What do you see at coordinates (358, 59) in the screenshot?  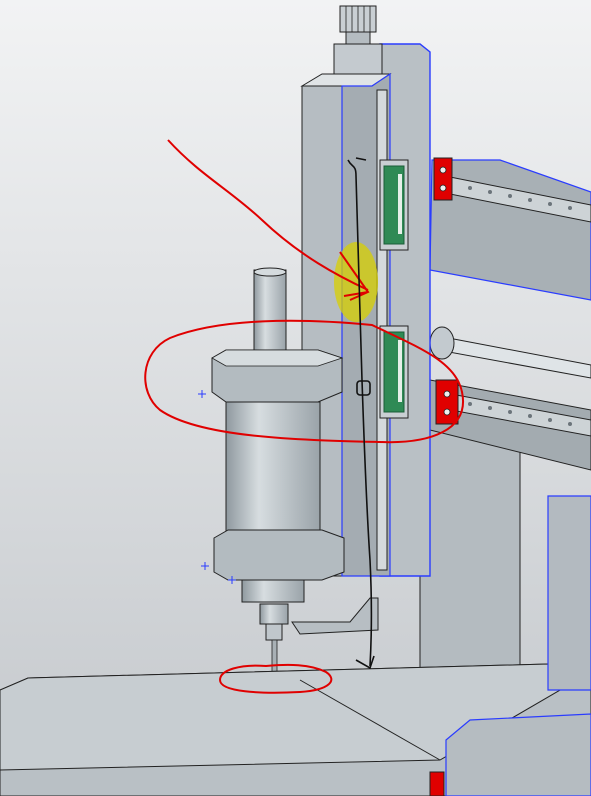 I see `pulley-shaft-collar` at bounding box center [358, 59].